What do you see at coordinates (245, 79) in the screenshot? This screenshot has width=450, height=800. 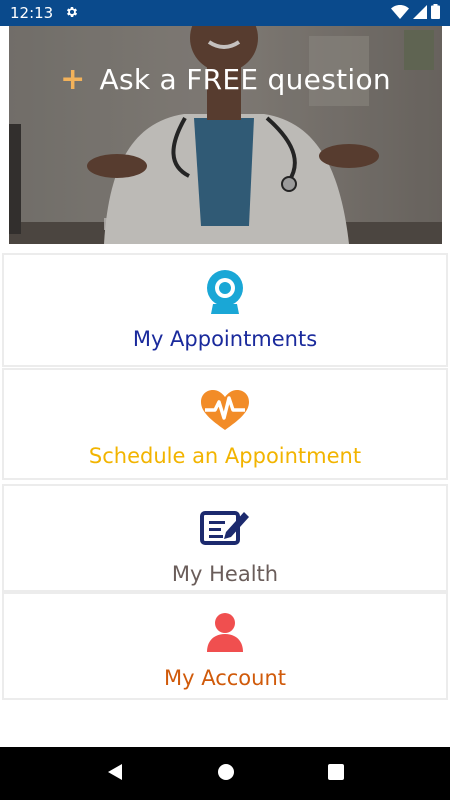 I see `ask-question-label: Ask a FREE question` at bounding box center [245, 79].